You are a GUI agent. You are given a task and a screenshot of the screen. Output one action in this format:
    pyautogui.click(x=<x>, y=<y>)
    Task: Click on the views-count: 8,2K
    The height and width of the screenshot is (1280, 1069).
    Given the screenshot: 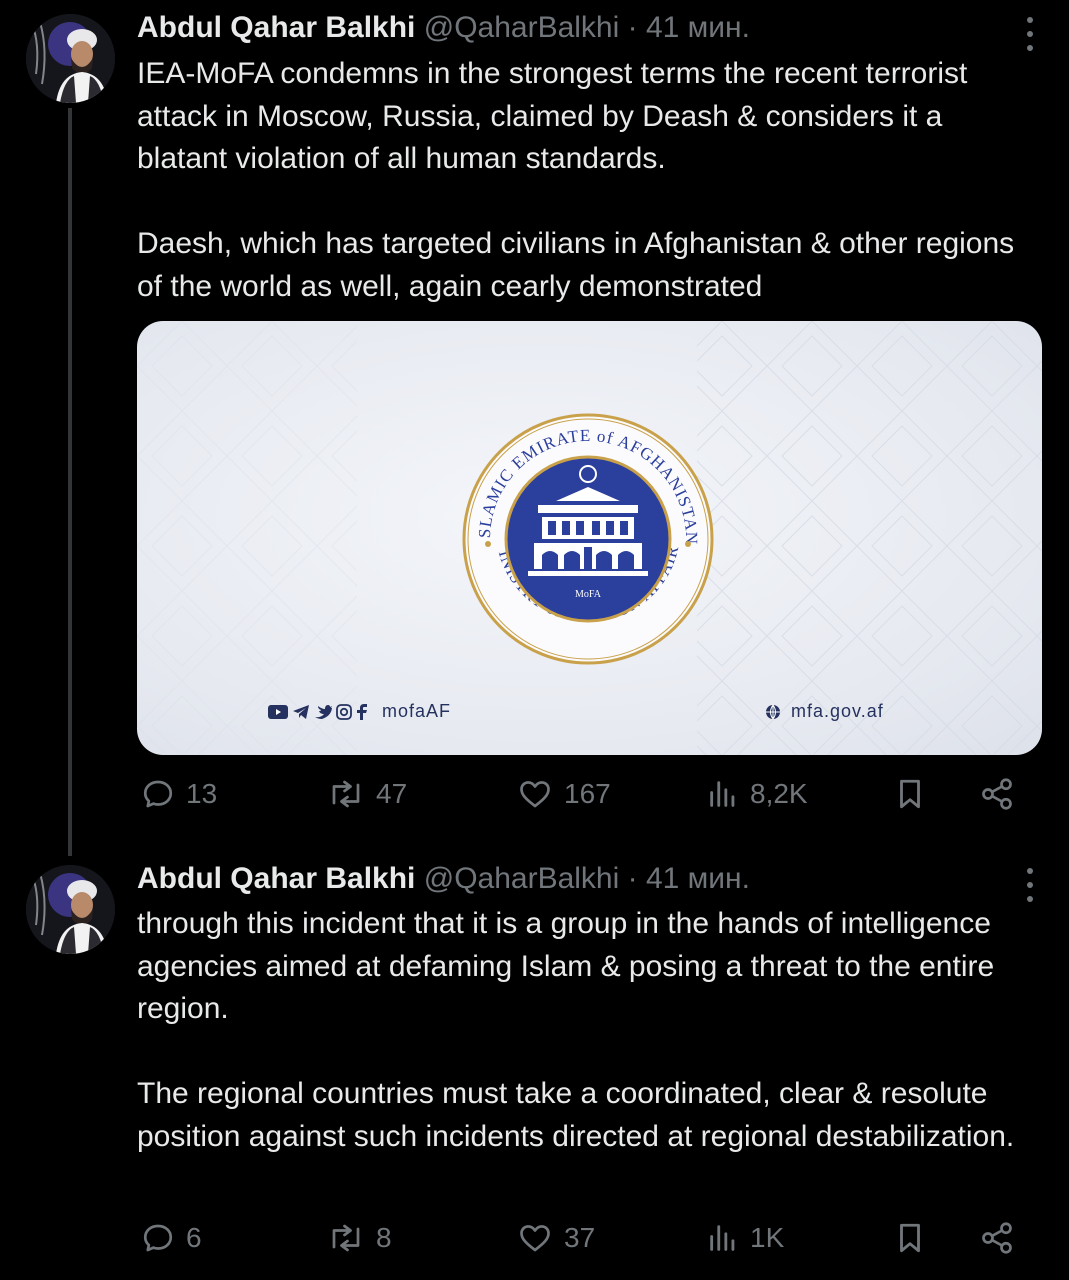 What is the action you would take?
    pyautogui.click(x=779, y=793)
    